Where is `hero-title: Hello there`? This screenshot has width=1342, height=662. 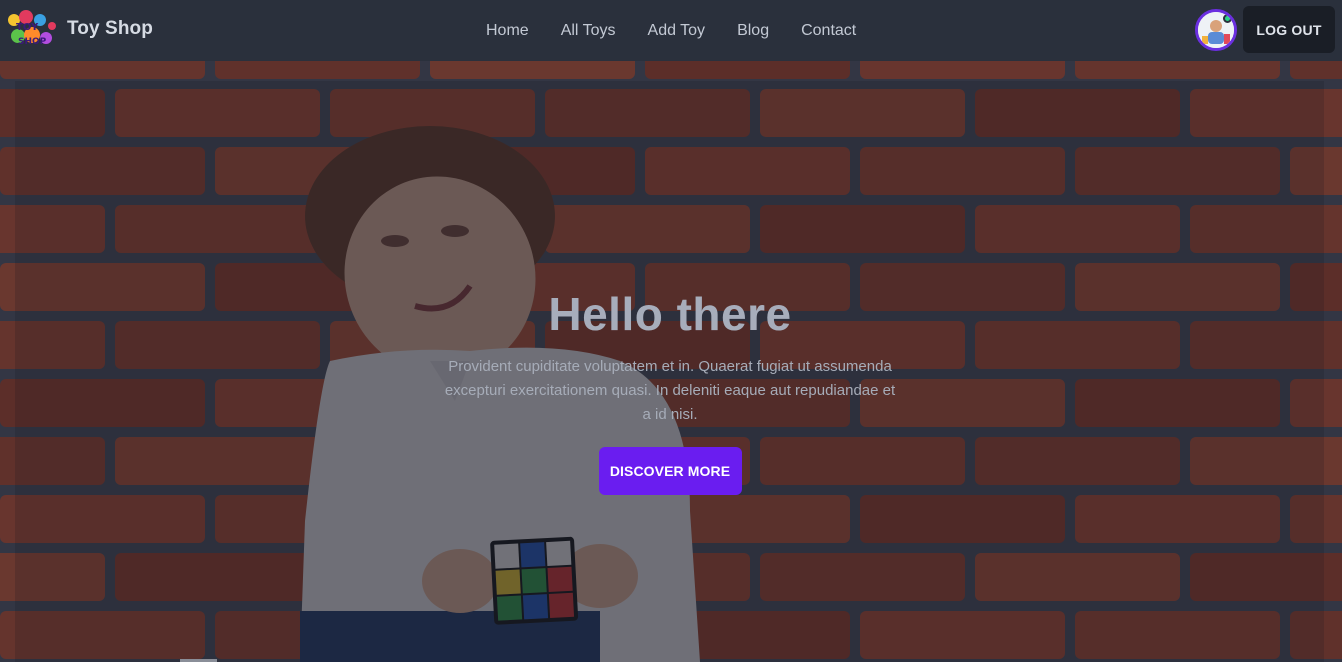
hero-title: Hello there is located at coordinates (670, 314).